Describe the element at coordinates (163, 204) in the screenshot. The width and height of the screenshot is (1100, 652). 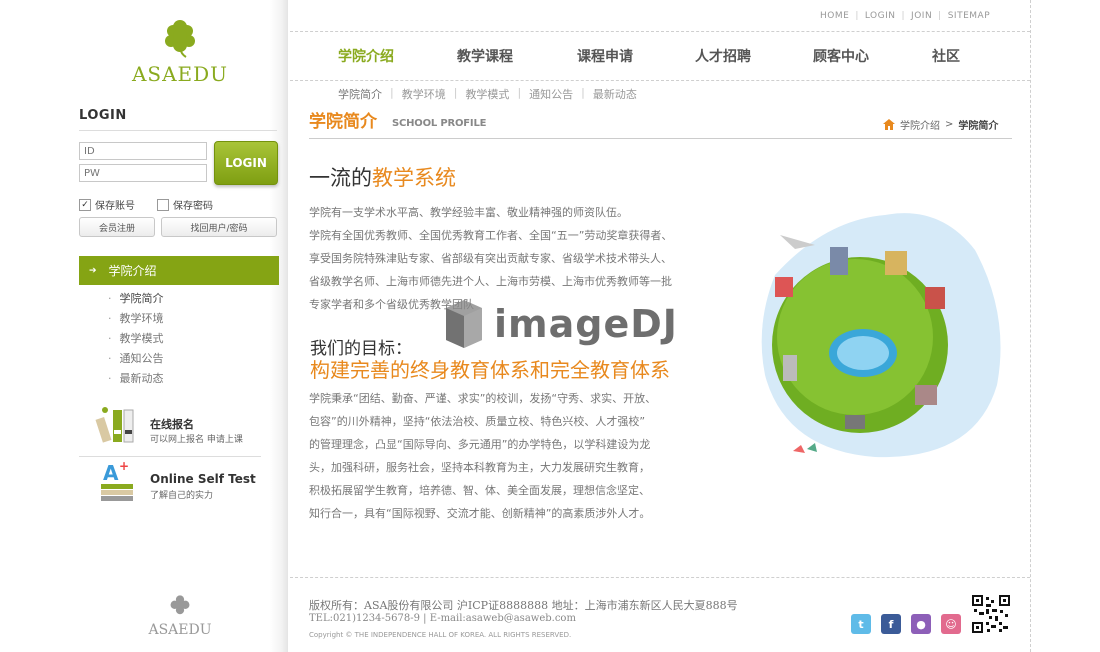
I see `checkbox-icon` at that location.